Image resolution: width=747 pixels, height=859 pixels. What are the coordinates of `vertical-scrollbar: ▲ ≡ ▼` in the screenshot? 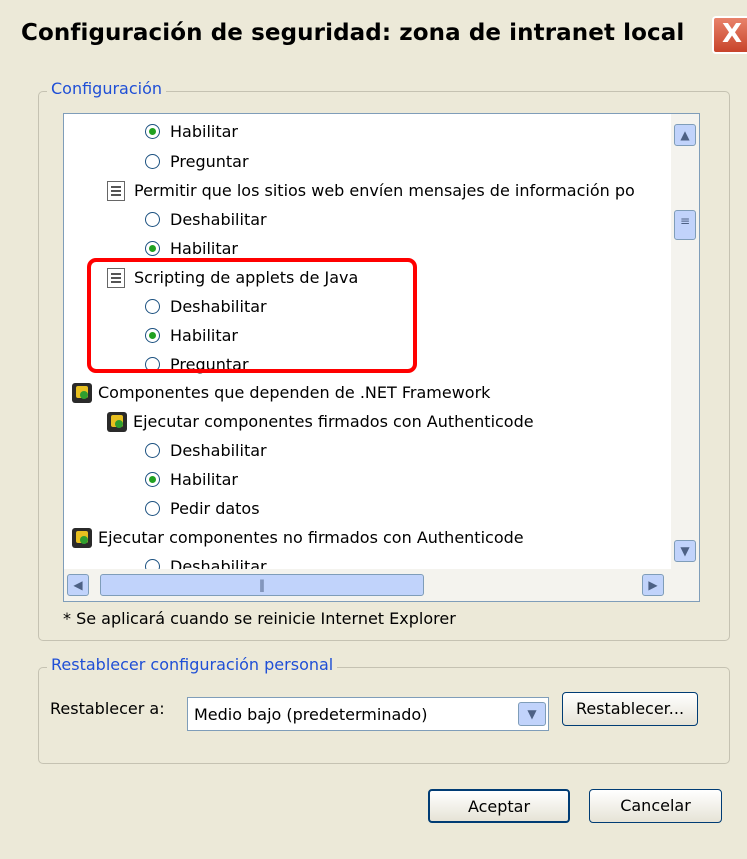 It's located at (685, 341).